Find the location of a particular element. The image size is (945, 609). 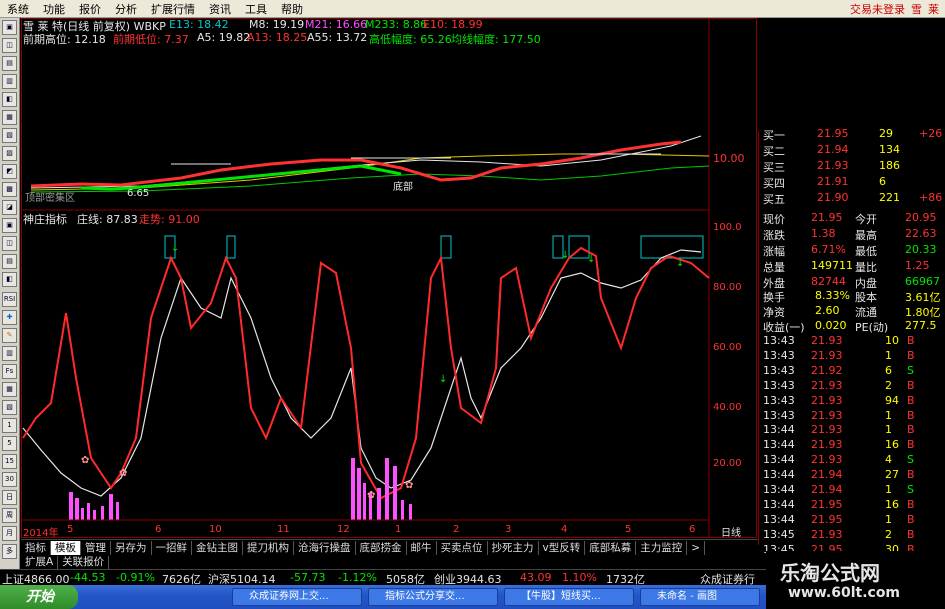

cy-change: 43.09 is located at coordinates (536, 577).